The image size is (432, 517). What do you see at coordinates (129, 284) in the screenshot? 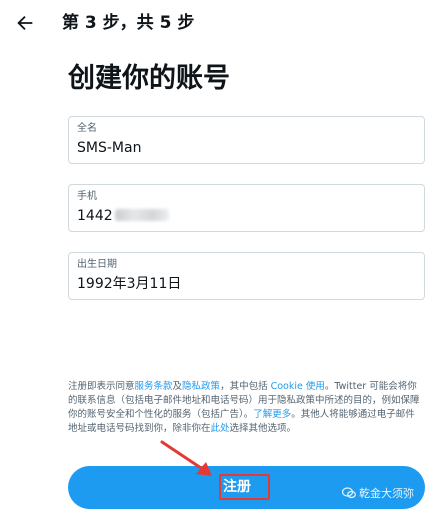
I see `birthday-value: 1992年3月11日` at bounding box center [129, 284].